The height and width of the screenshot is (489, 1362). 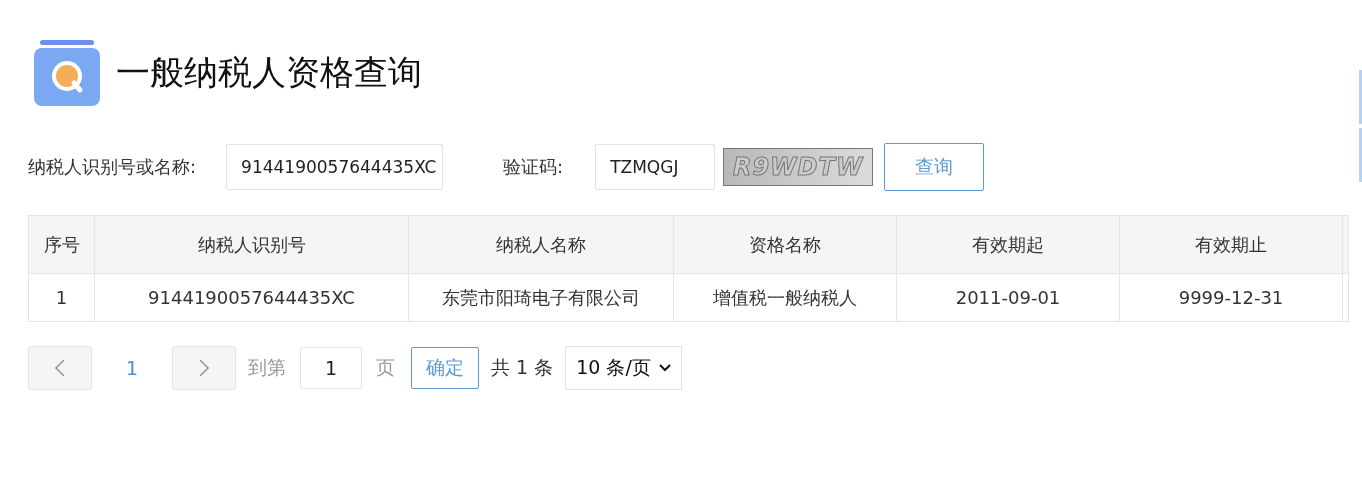 What do you see at coordinates (785, 244) in the screenshot?
I see `column-header: 资格名称` at bounding box center [785, 244].